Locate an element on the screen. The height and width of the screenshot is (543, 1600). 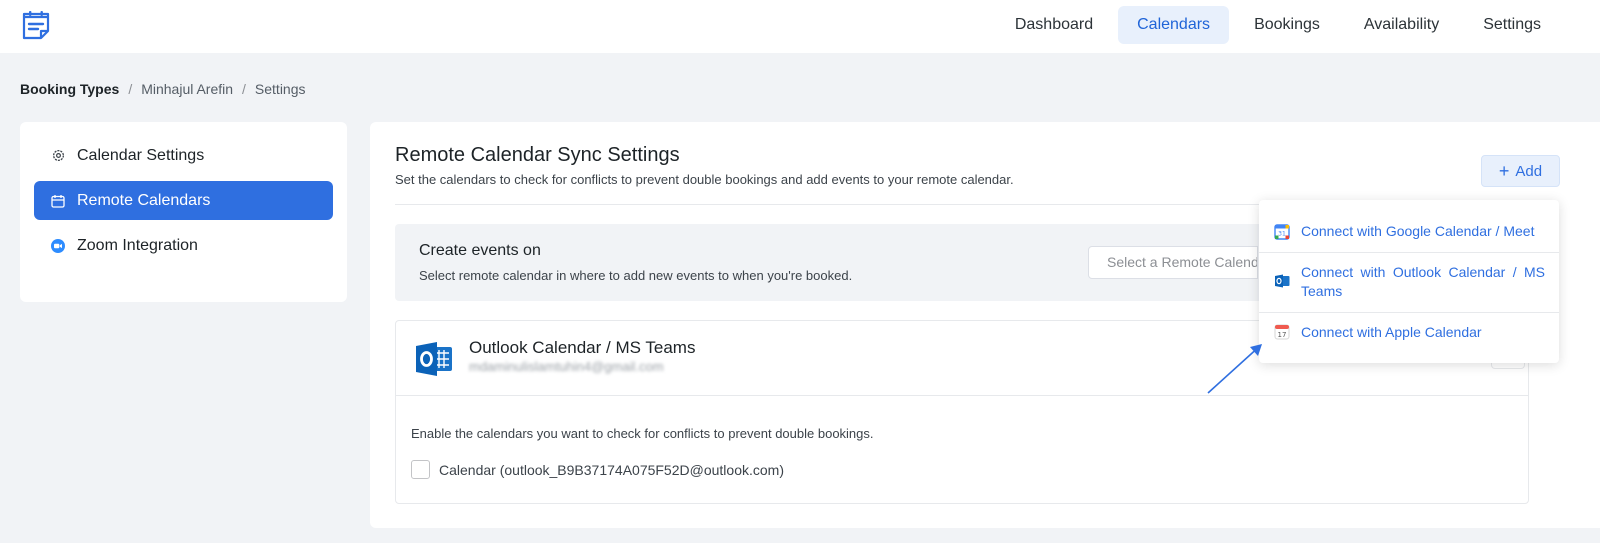
apple-calendar-icon: 17 is located at coordinates (1282, 332).